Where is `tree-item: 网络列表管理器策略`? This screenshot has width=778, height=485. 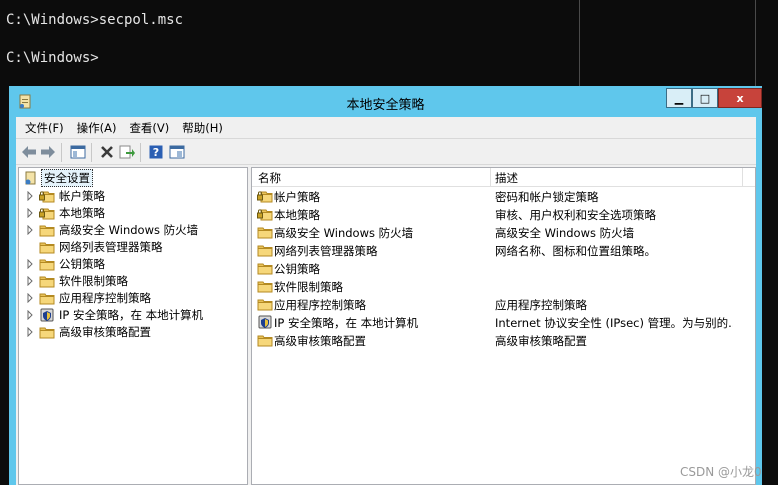
tree-item: 网络列表管理器策略 is located at coordinates (133, 246).